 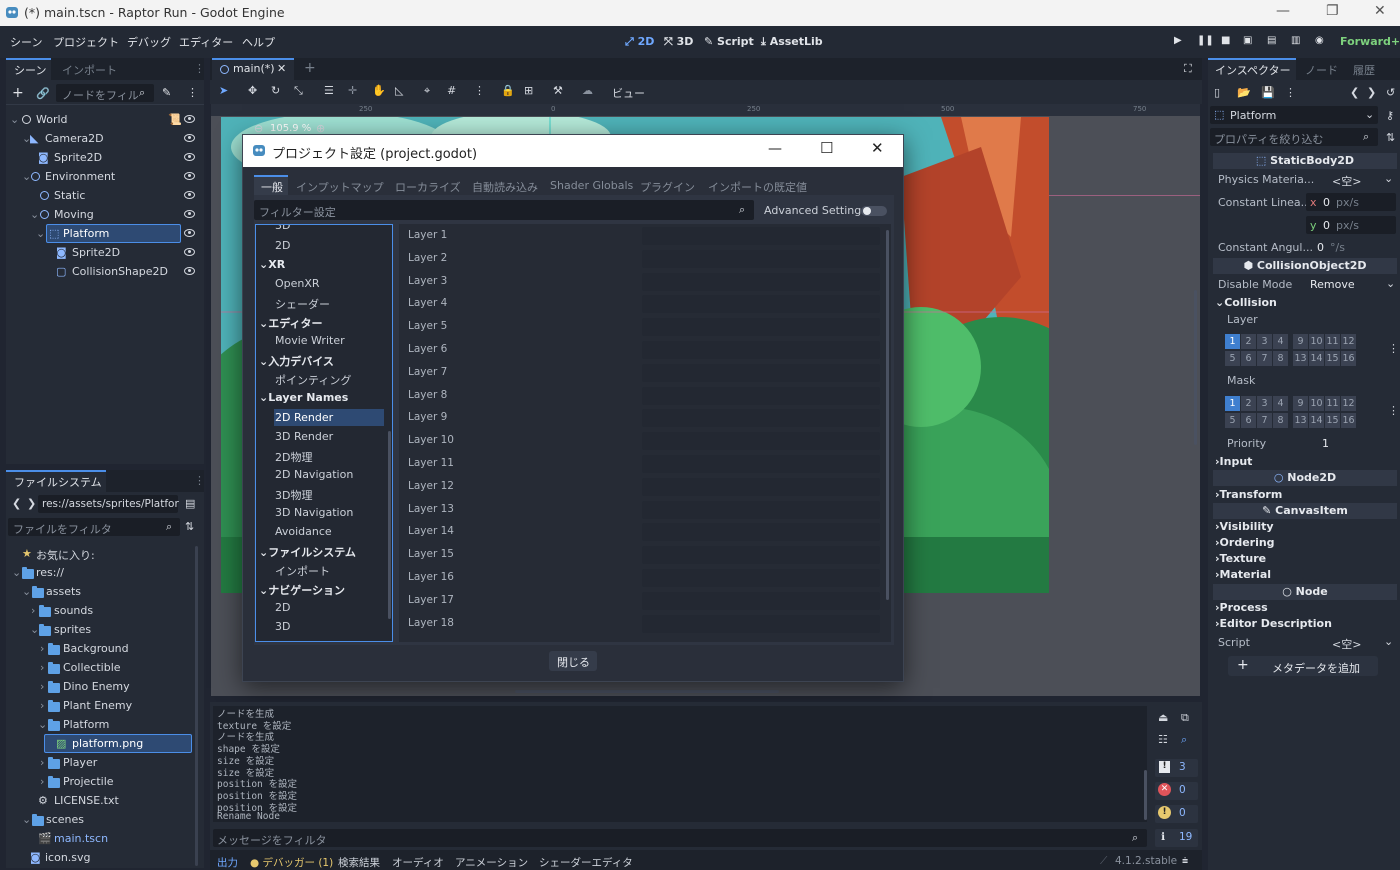 I want to click on collision-mask-bit: 13, so click(x=1300, y=420).